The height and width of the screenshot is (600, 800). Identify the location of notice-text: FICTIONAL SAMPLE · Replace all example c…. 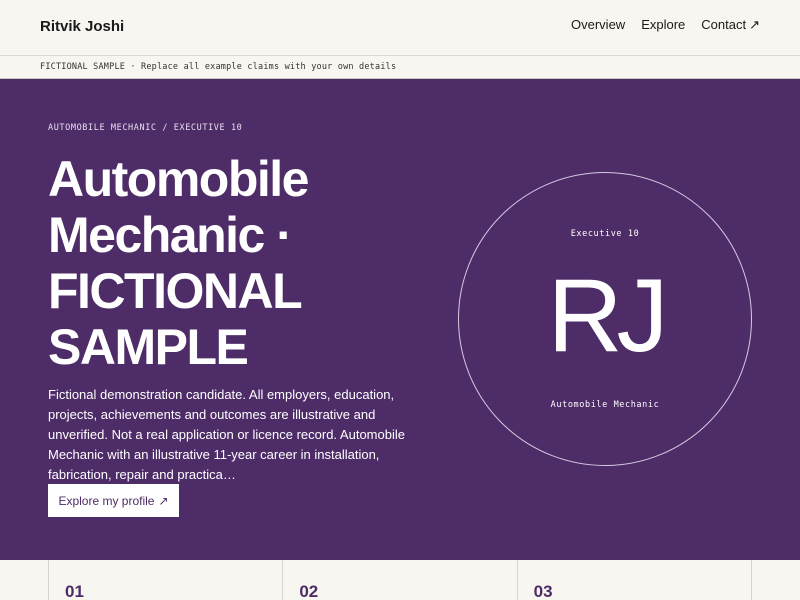
(218, 67).